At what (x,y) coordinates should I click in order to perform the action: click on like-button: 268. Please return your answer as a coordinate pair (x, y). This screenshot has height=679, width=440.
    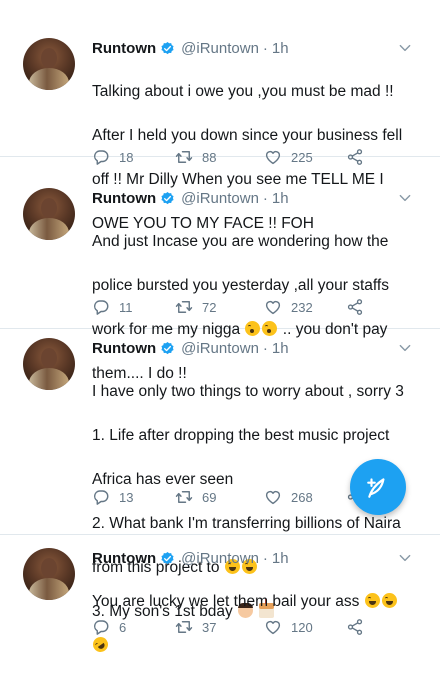
    Looking at the image, I should click on (288, 497).